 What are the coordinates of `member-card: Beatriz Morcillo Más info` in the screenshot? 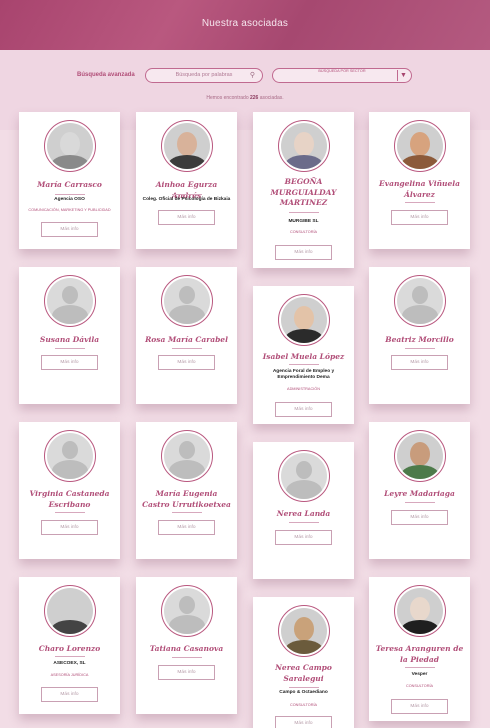 It's located at (419, 335).